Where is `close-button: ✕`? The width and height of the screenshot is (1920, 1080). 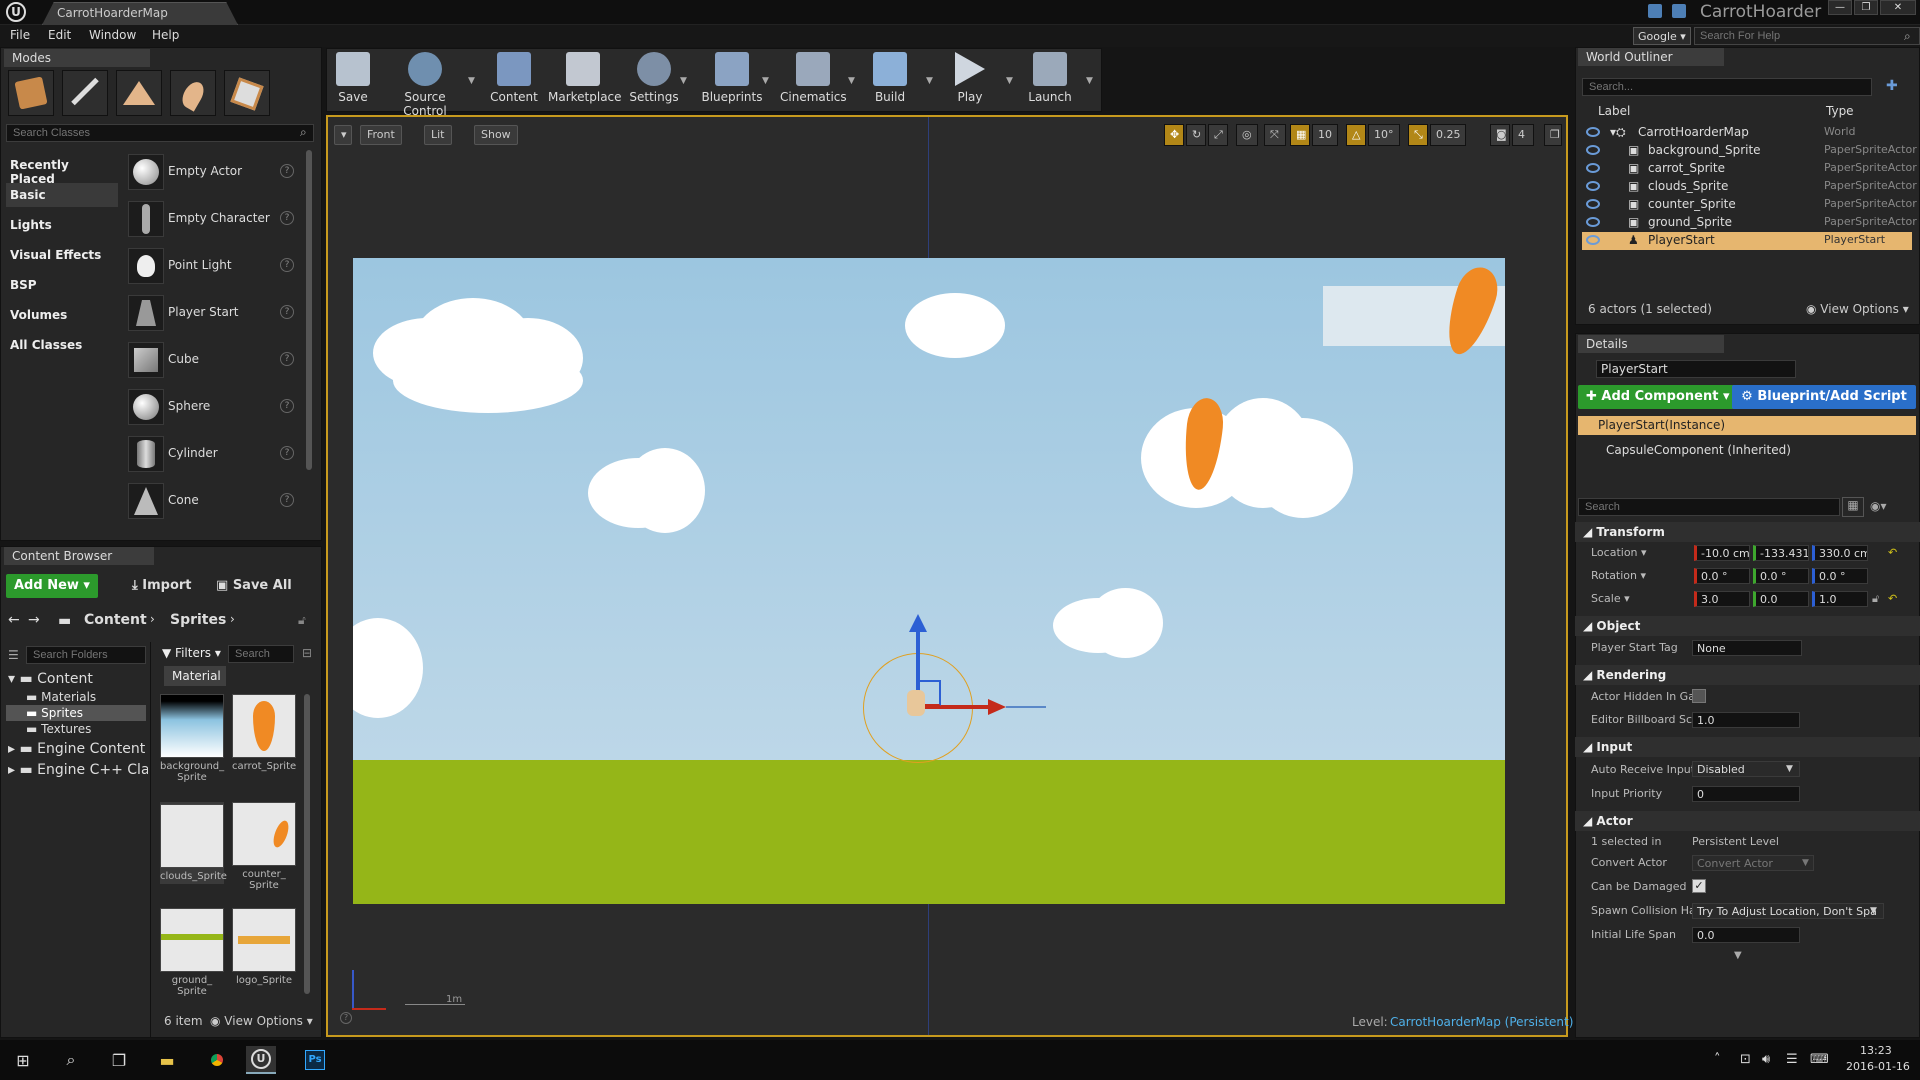 close-button: ✕ is located at coordinates (1898, 7).